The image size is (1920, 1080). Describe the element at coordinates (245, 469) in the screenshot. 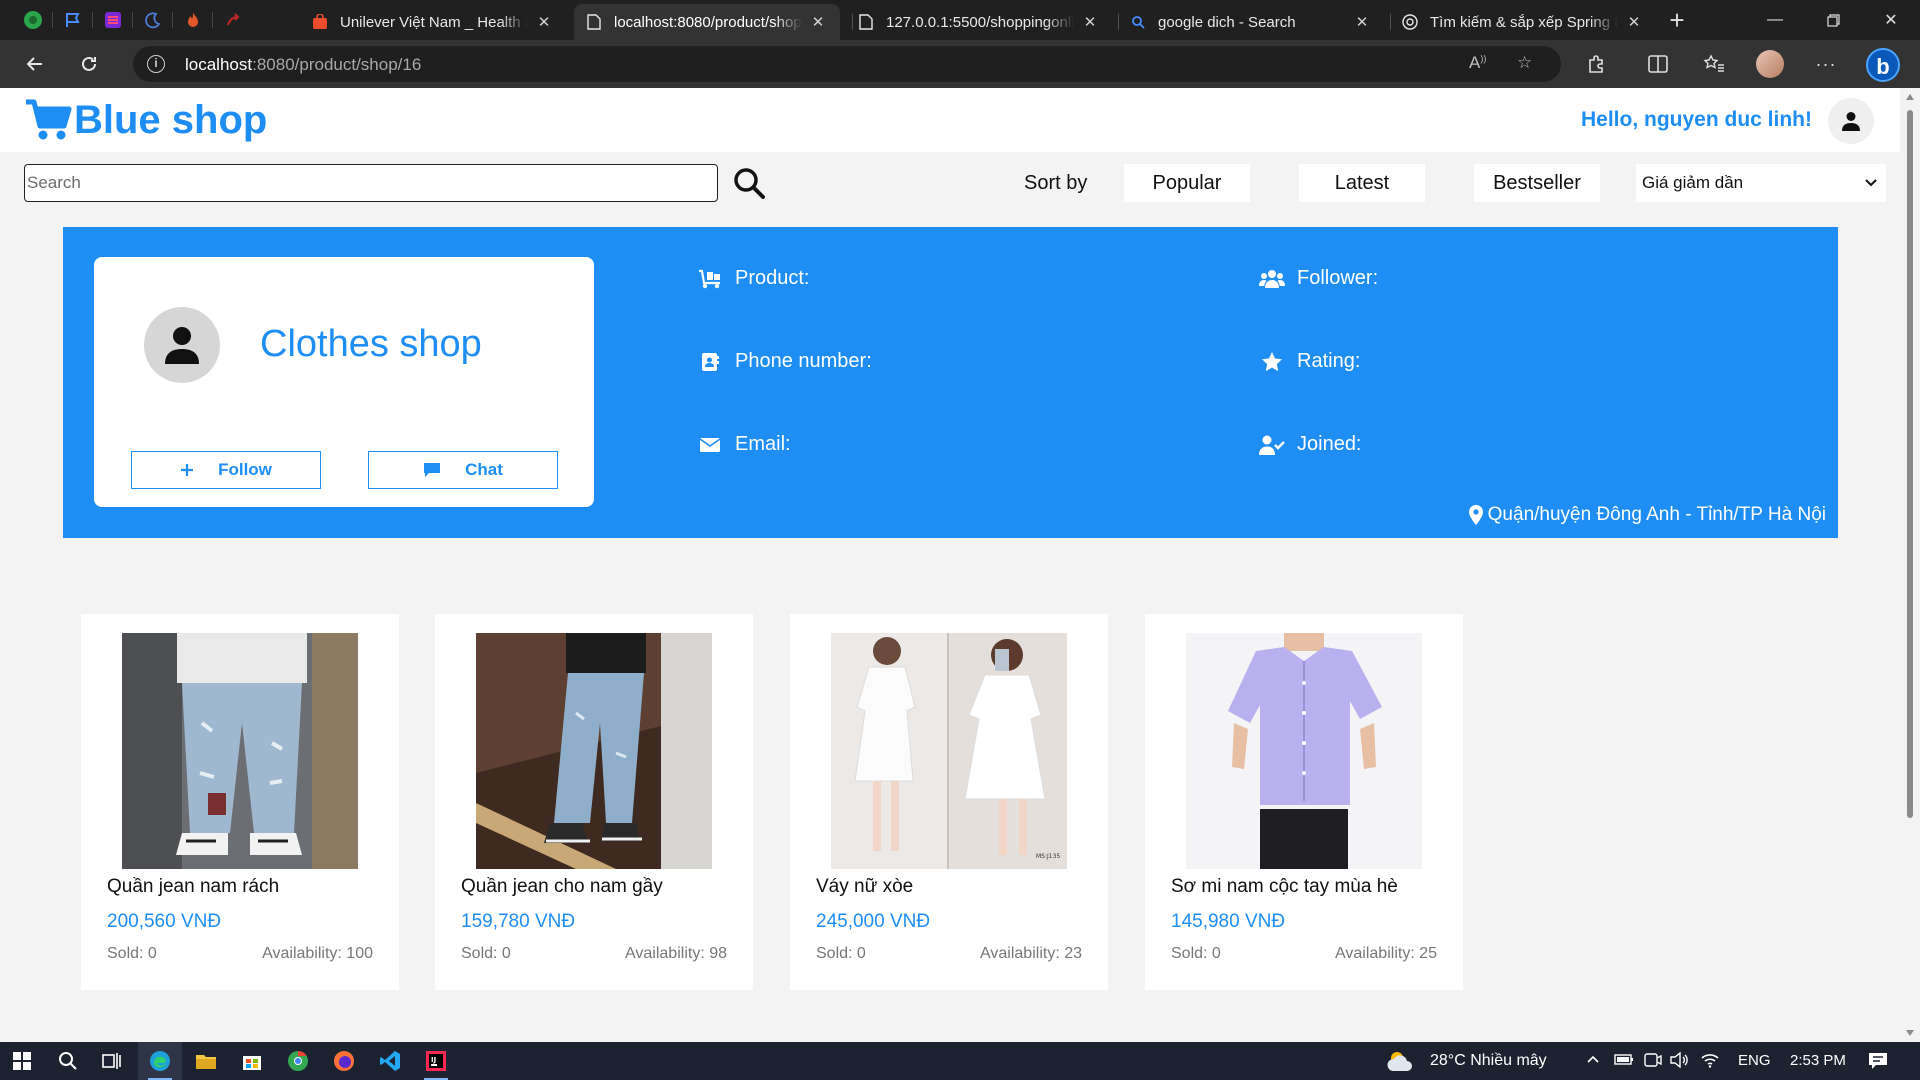

I see `follow-label: Follow` at that location.